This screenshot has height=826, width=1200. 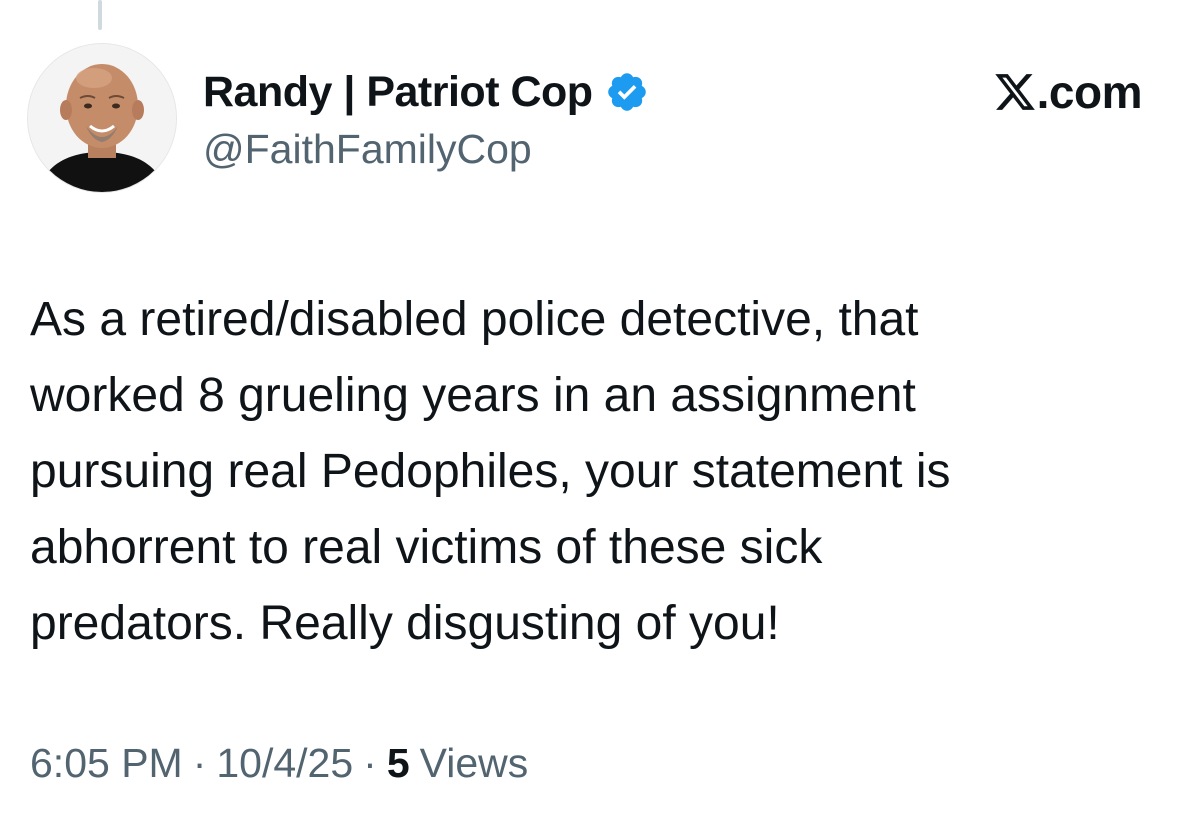 What do you see at coordinates (106, 763) in the screenshot?
I see `tweet-time: 6:05 PM` at bounding box center [106, 763].